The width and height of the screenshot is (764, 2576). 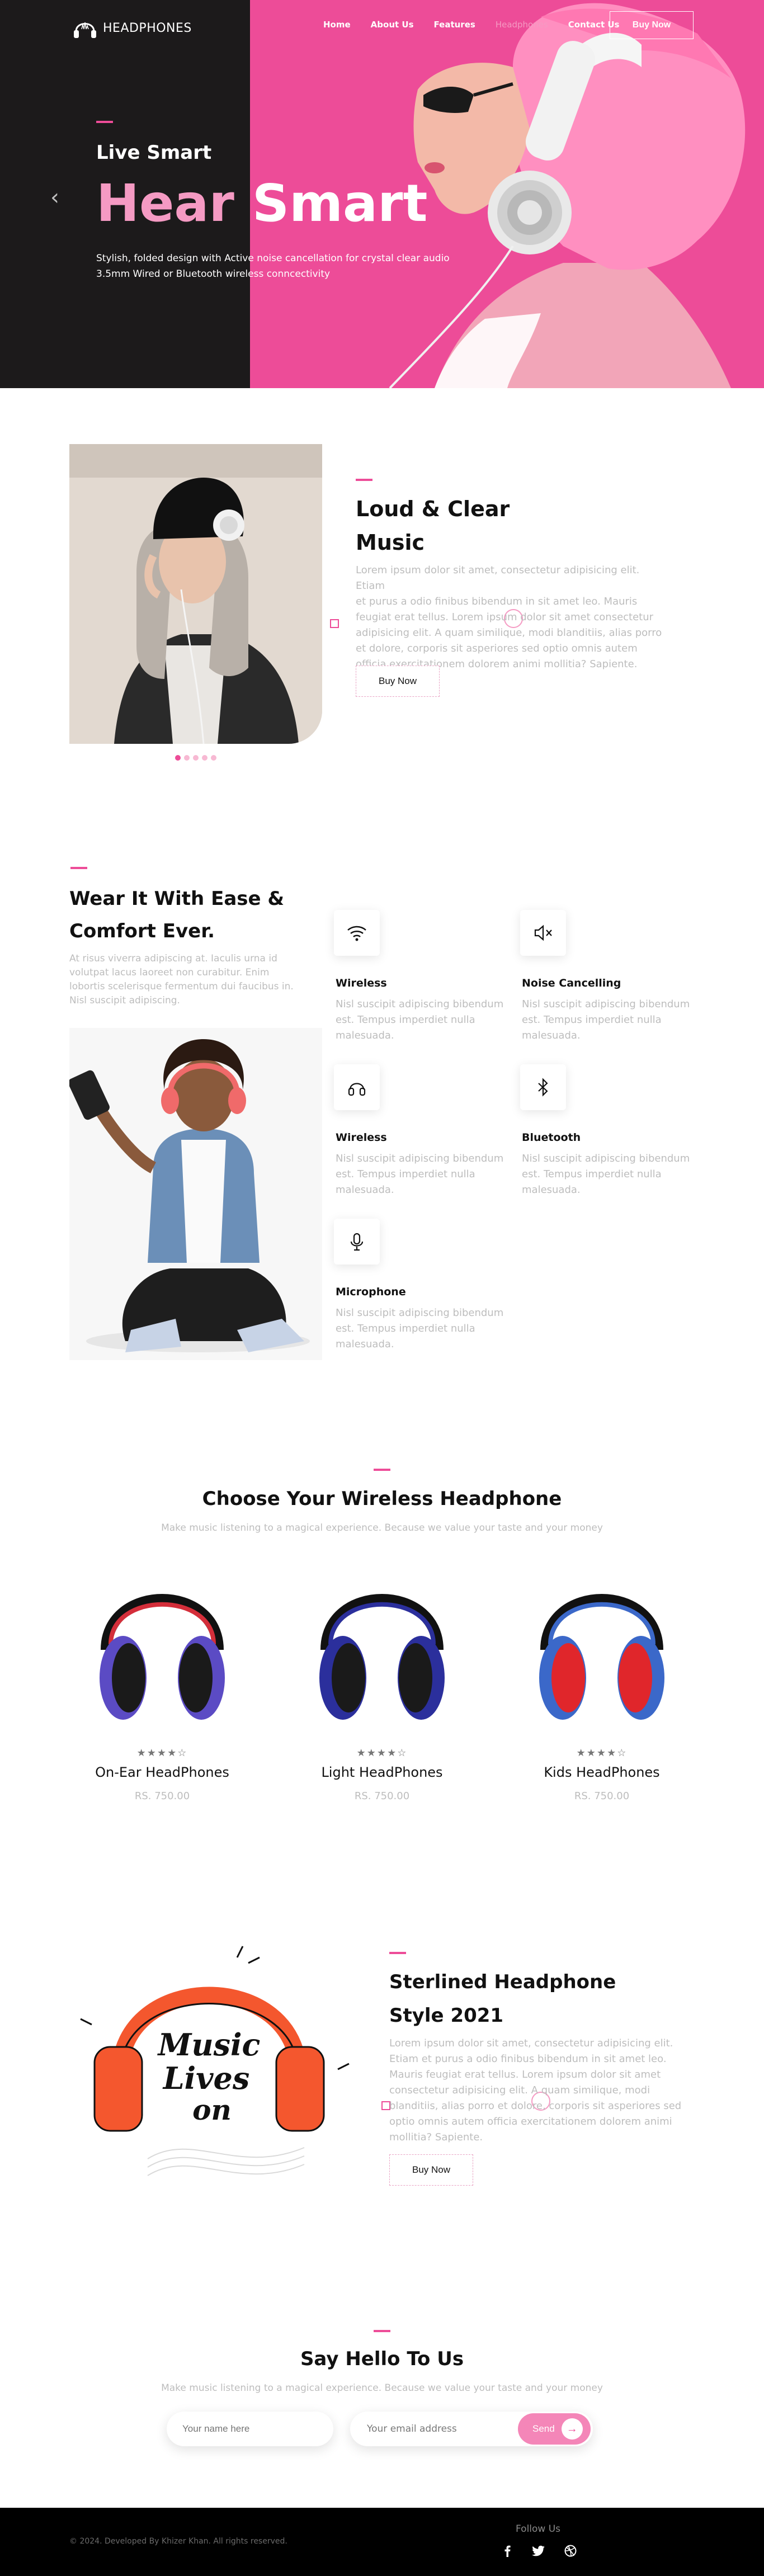 What do you see at coordinates (436, 2137) in the screenshot?
I see `promo-text-line: mollitia? Sapiente.` at bounding box center [436, 2137].